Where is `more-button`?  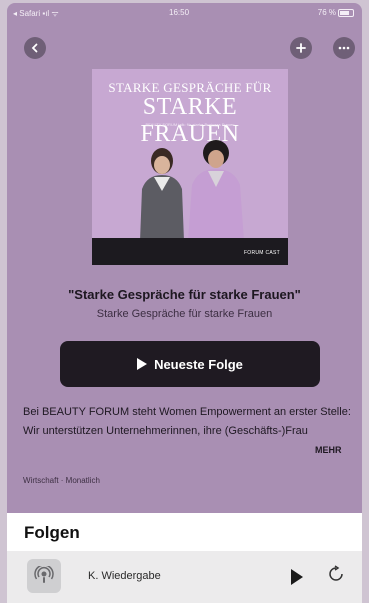
more-button is located at coordinates (344, 48).